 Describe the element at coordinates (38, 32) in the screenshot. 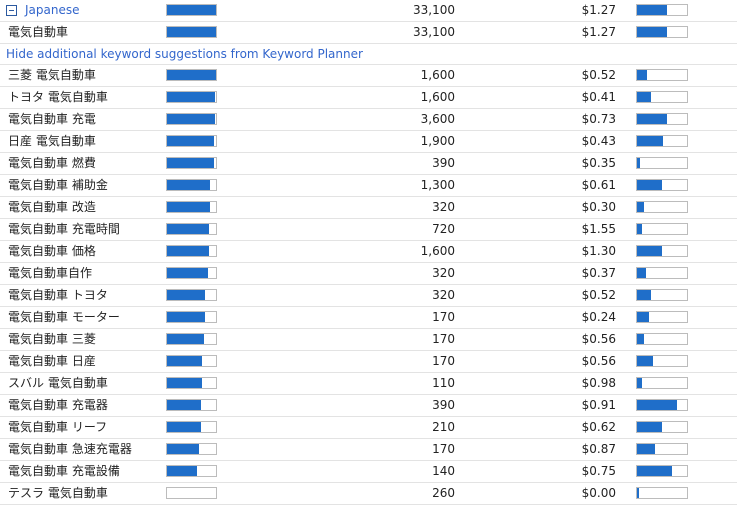

I see `keyword-text: 電気自動車` at that location.